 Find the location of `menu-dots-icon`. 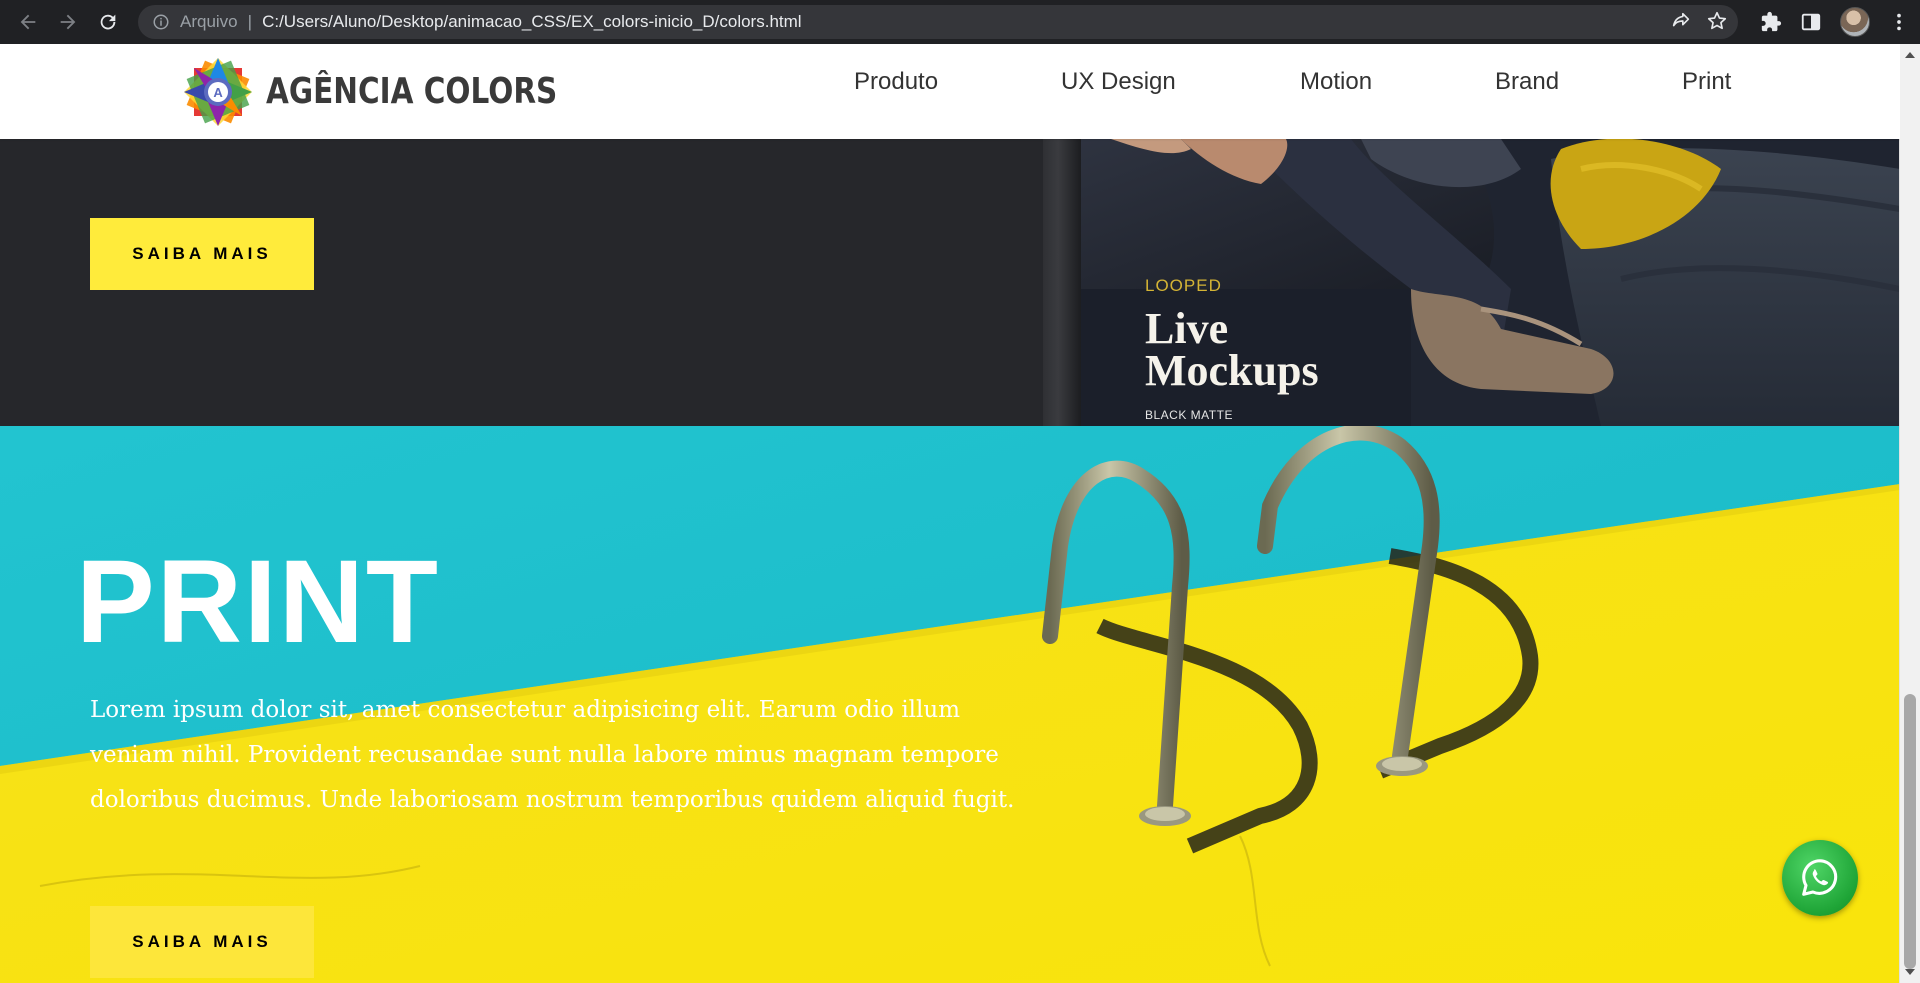

menu-dots-icon is located at coordinates (1899, 22).